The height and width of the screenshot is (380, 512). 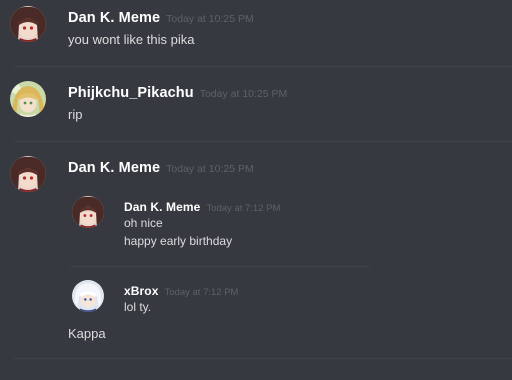 What do you see at coordinates (138, 307) in the screenshot?
I see `quote-text-line: lol ty.` at bounding box center [138, 307].